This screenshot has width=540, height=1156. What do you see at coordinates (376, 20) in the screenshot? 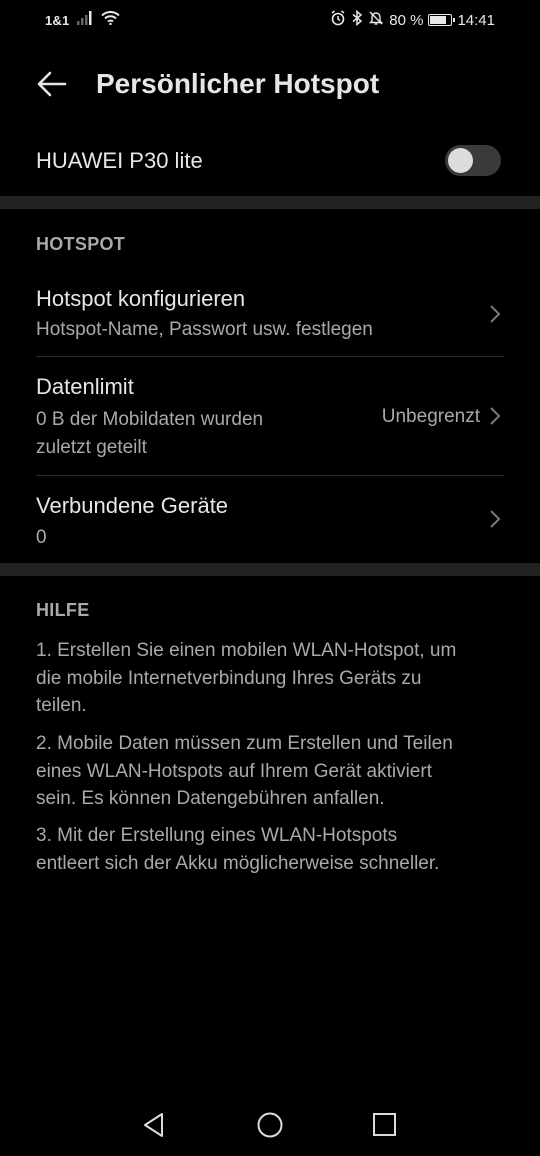
I see `mute-icon` at bounding box center [376, 20].